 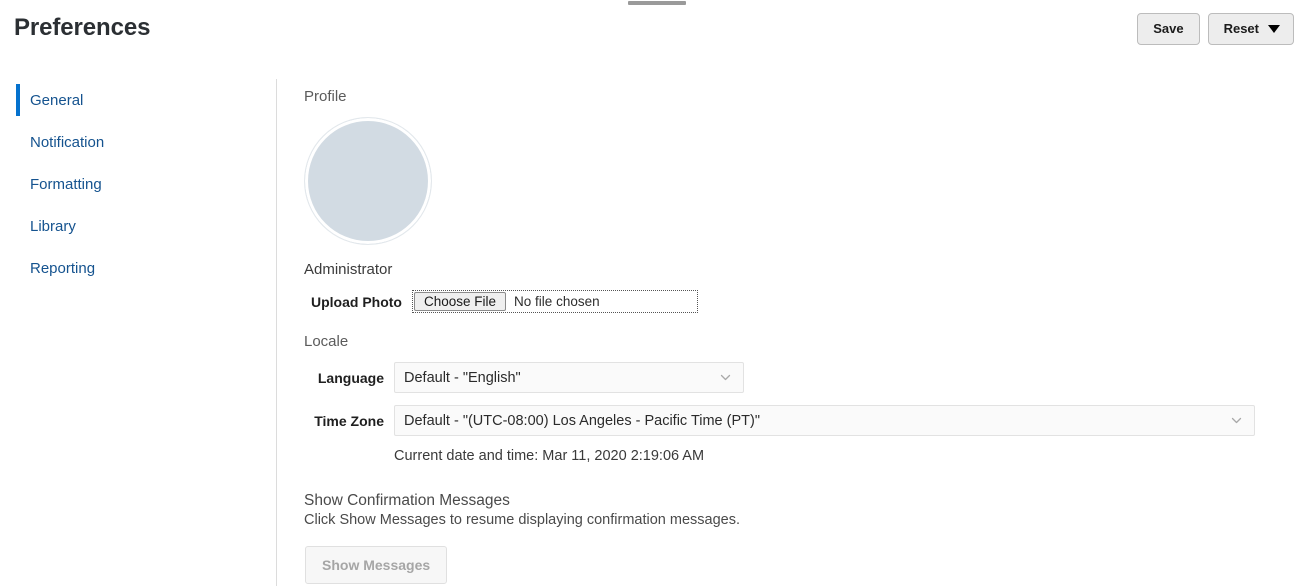 I want to click on sidebar-item-reporting: Reporting, so click(x=138, y=268).